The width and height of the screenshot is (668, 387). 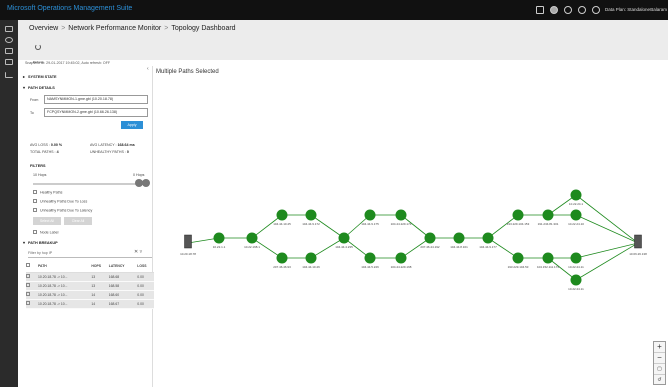 I want to click on caret-right-icon: ▸, so click(x=24, y=76).